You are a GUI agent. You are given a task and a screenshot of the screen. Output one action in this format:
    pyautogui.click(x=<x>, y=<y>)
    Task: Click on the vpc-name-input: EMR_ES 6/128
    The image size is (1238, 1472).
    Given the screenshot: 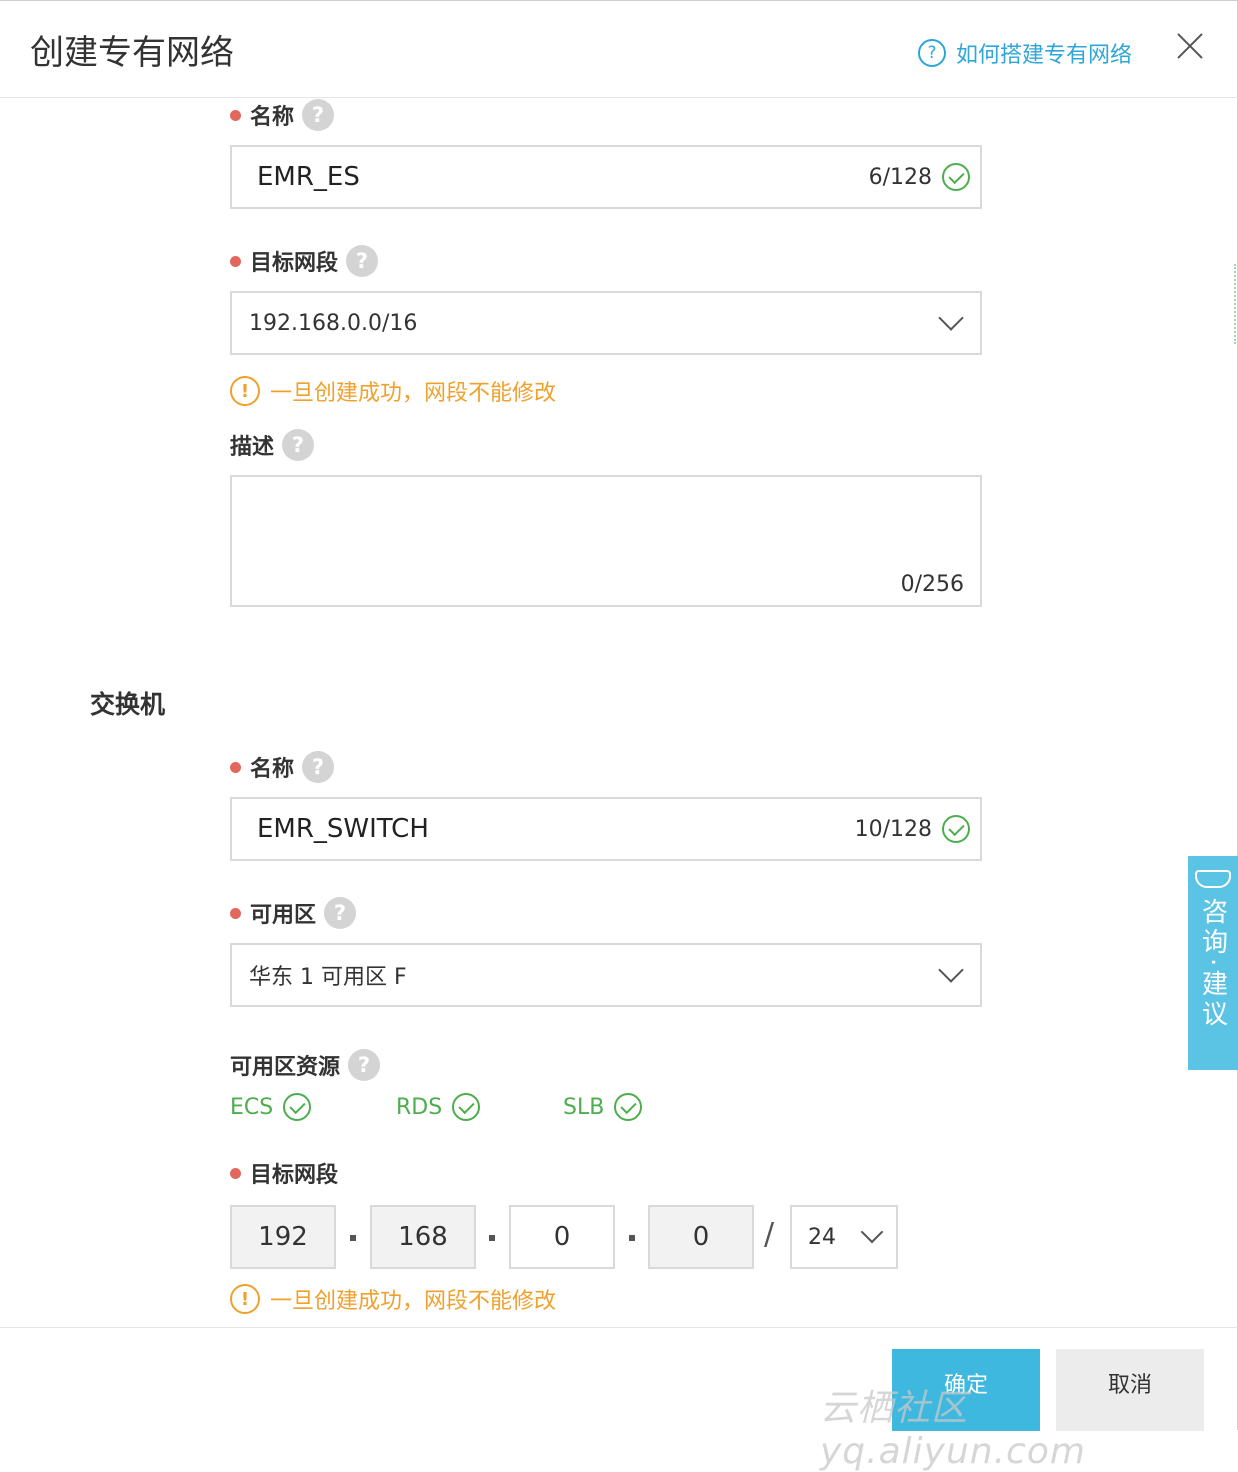 What is the action you would take?
    pyautogui.click(x=606, y=177)
    